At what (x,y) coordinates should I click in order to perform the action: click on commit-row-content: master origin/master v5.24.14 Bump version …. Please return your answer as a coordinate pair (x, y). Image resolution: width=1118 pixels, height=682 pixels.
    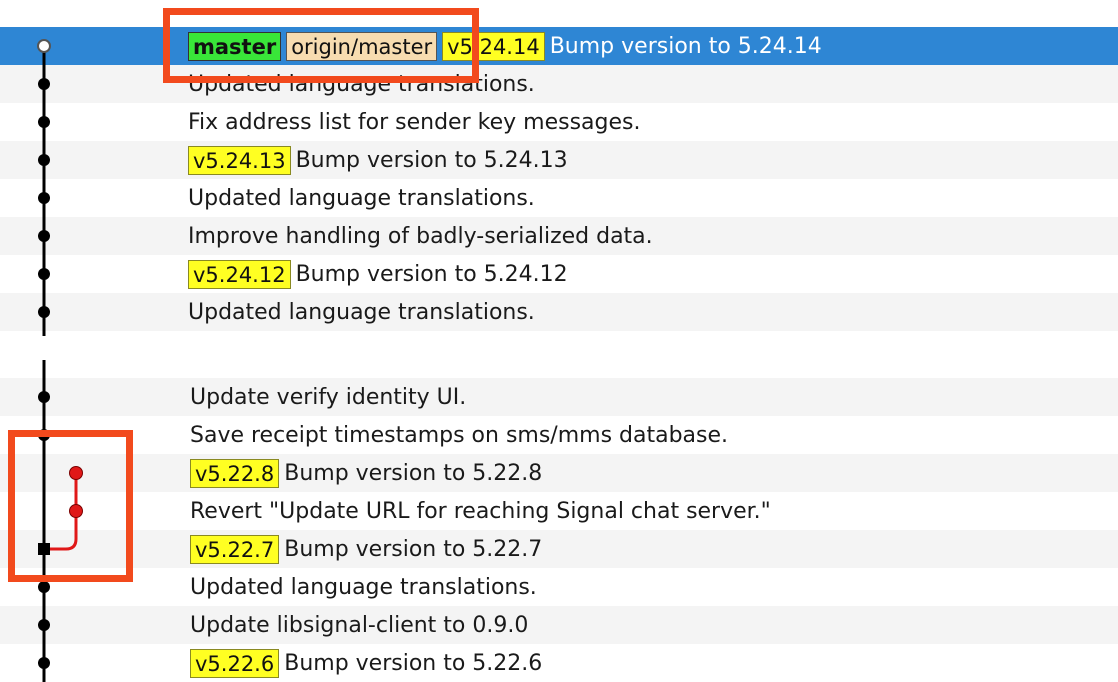
    Looking at the image, I should click on (505, 46).